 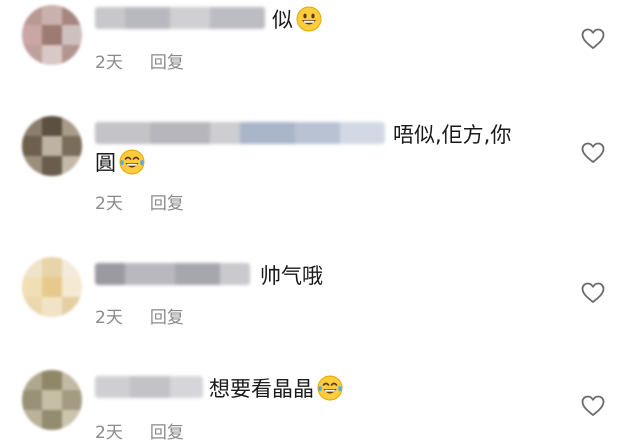 I want to click on comment-text: 想要看晶晶, so click(x=276, y=391).